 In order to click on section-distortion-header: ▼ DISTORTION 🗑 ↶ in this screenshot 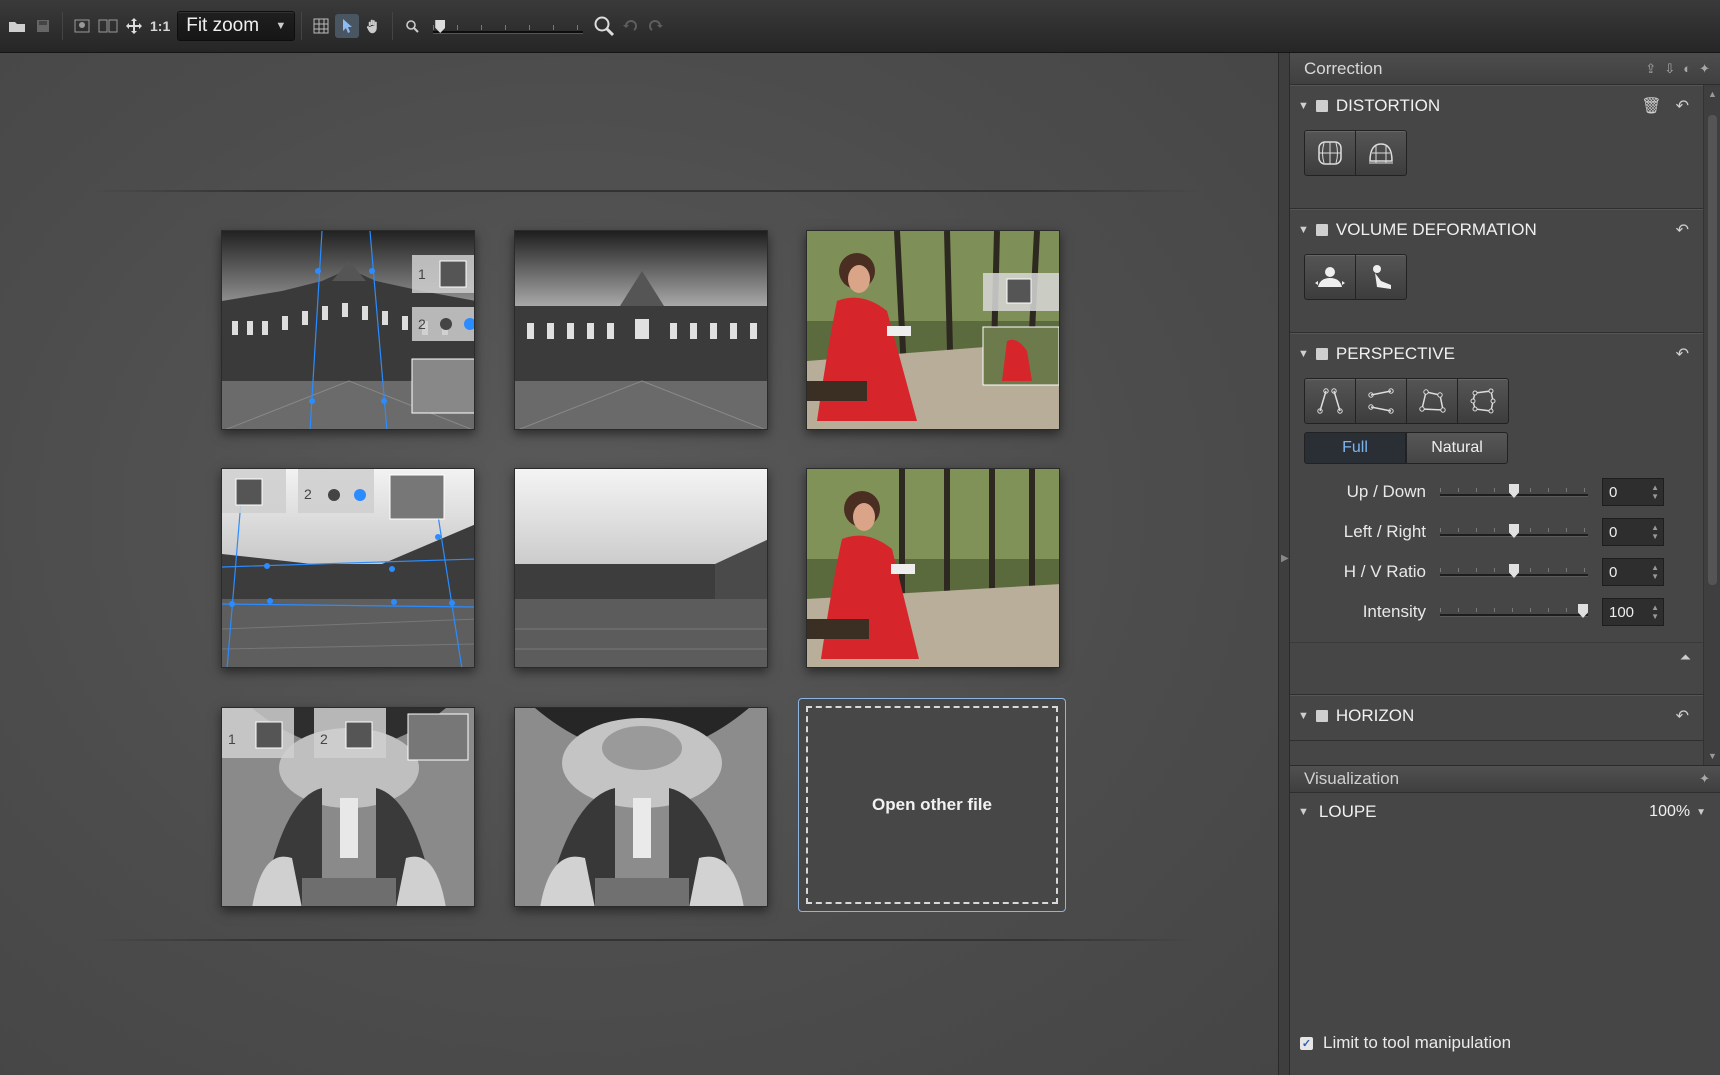, I will do `click(1496, 106)`.